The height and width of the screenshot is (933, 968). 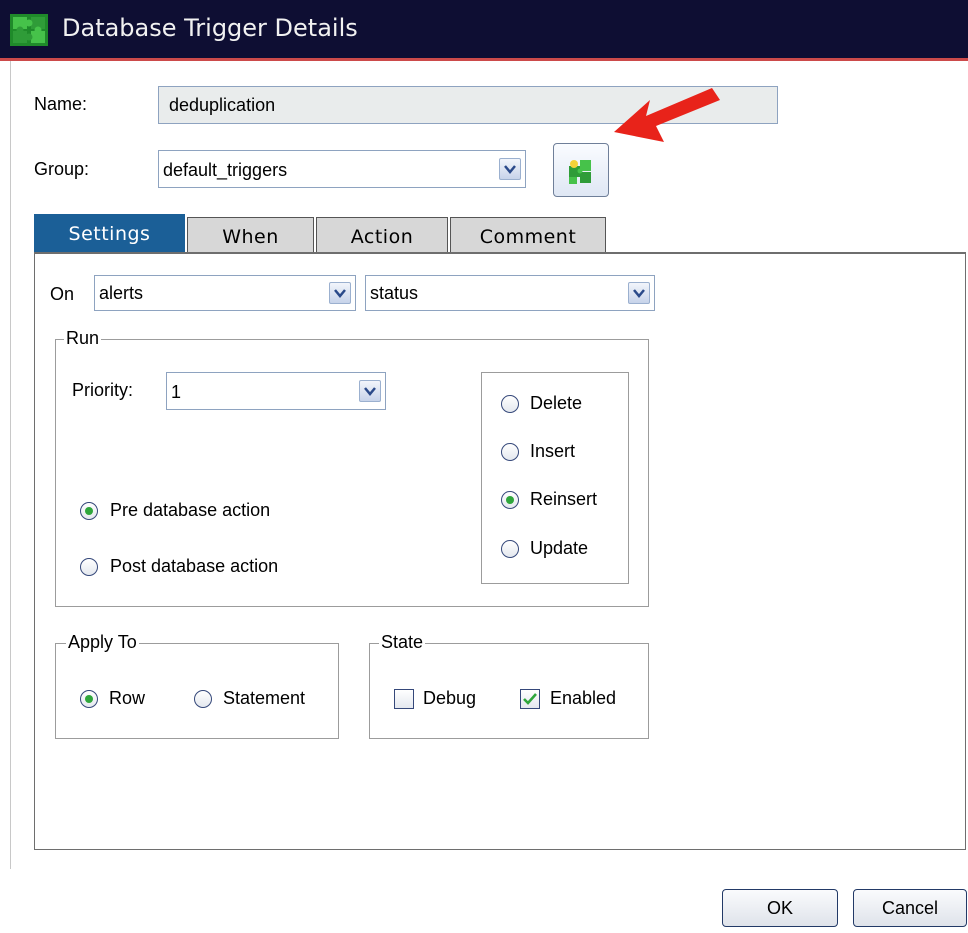 What do you see at coordinates (264, 698) in the screenshot?
I see `statement-label: Statement` at bounding box center [264, 698].